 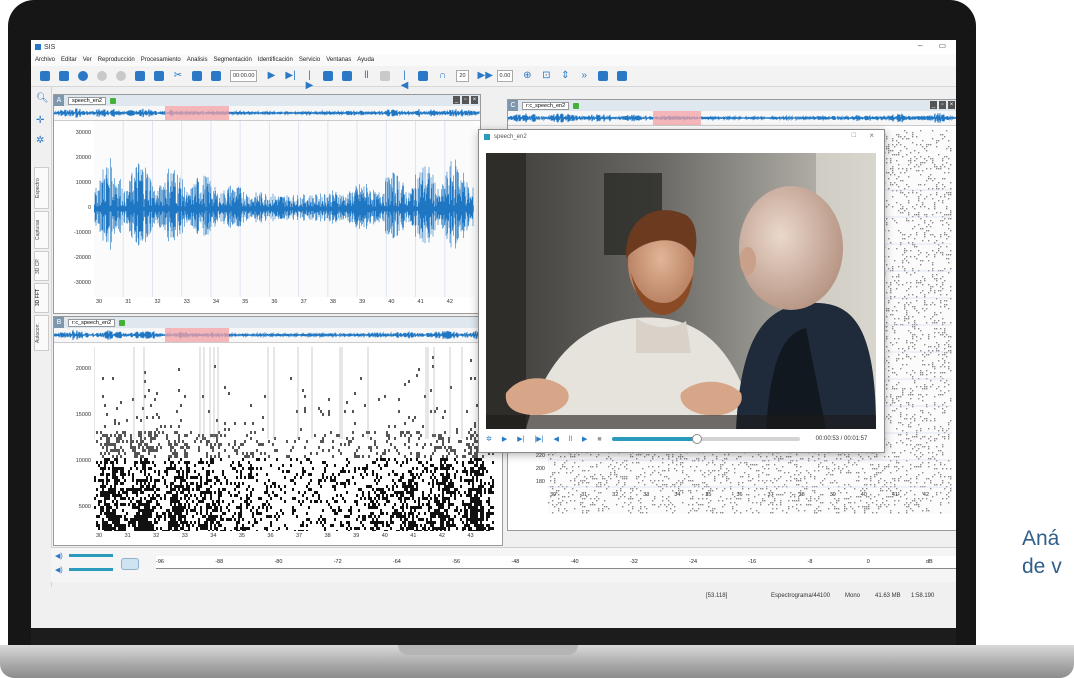 What do you see at coordinates (59, 570) in the screenshot?
I see `speaker-icon-right: ◀)` at bounding box center [59, 570].